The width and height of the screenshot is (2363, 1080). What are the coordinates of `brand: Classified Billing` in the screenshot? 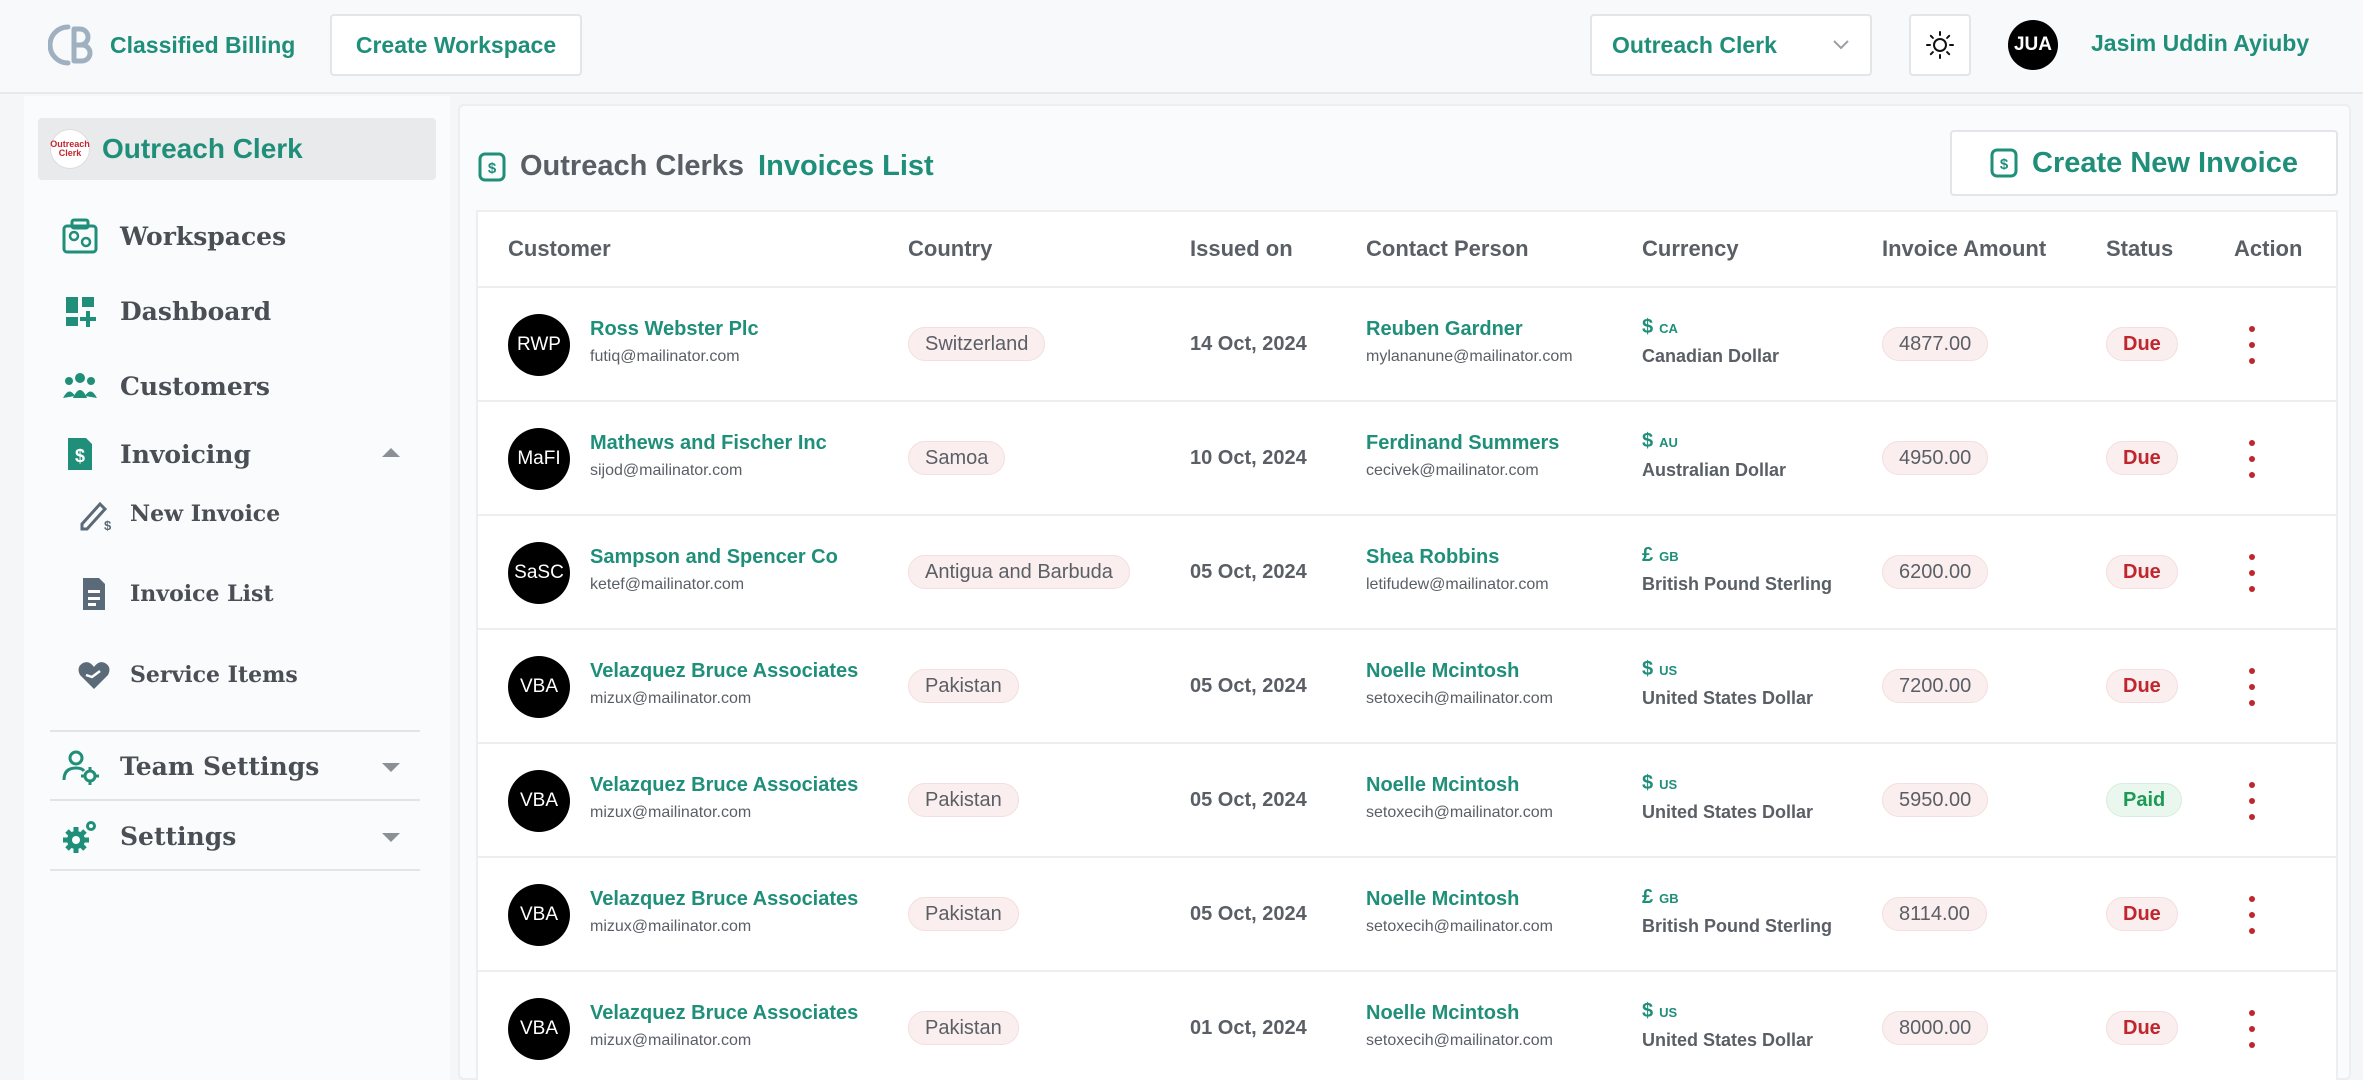 It's located at (171, 45).